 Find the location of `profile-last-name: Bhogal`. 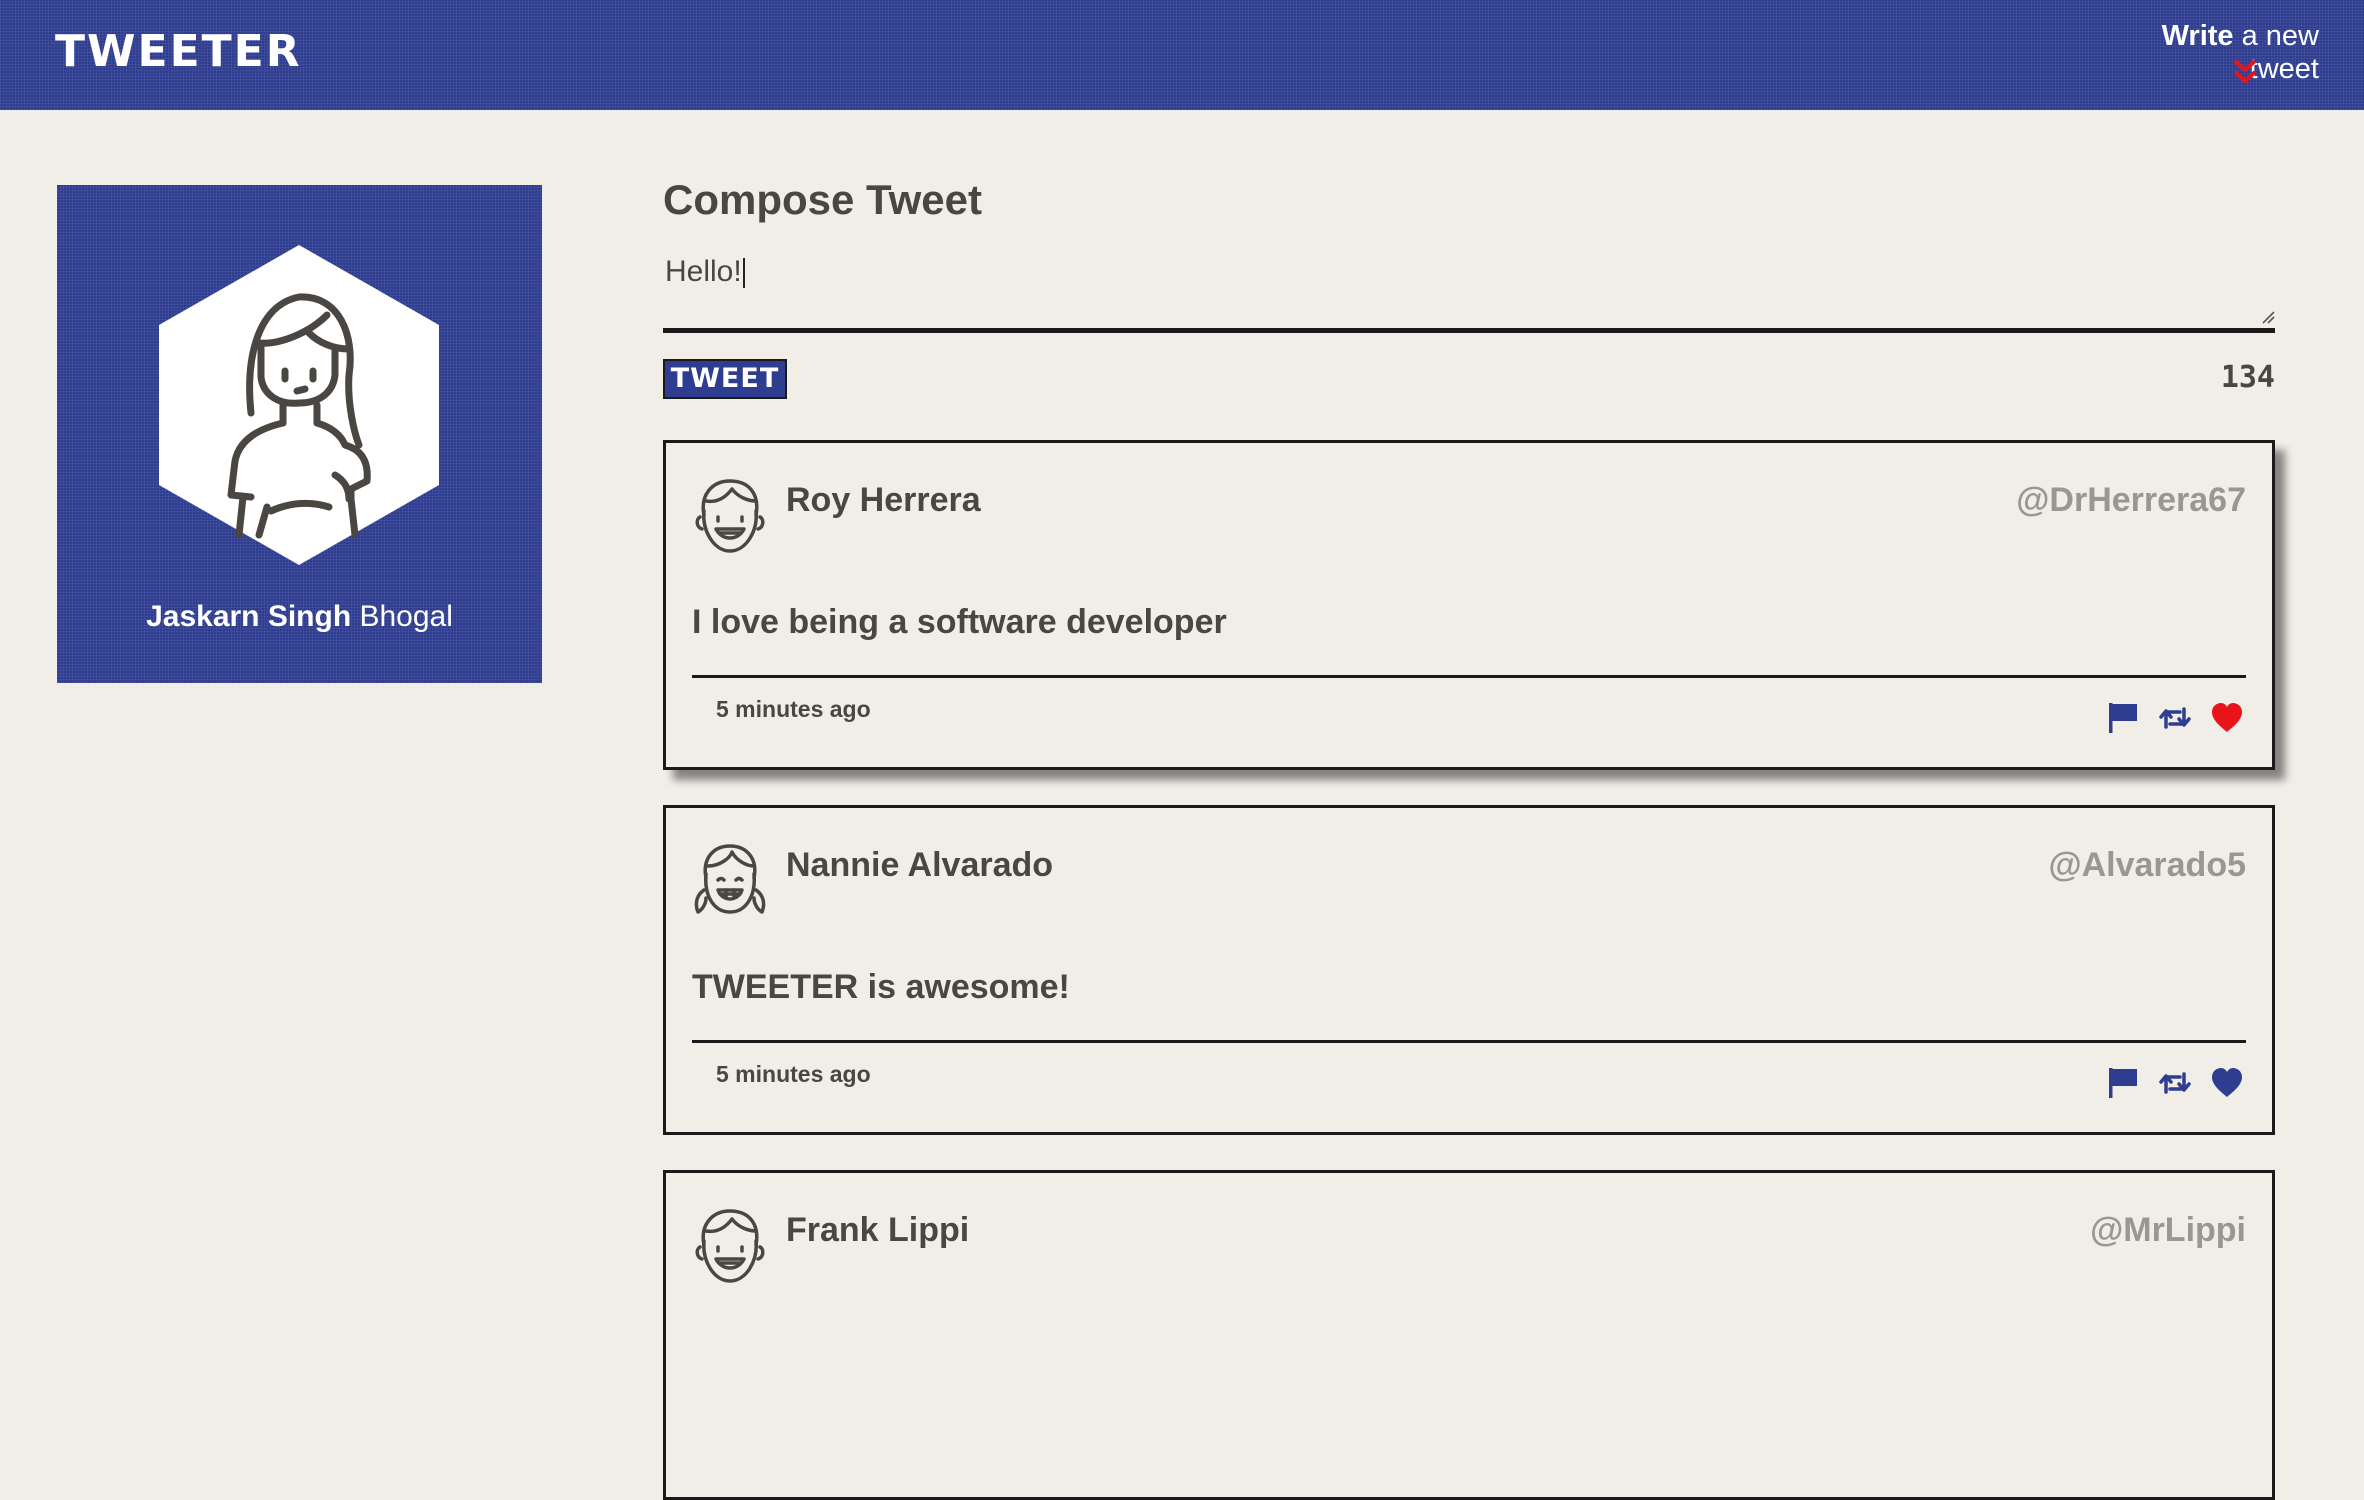

profile-last-name: Bhogal is located at coordinates (402, 616).